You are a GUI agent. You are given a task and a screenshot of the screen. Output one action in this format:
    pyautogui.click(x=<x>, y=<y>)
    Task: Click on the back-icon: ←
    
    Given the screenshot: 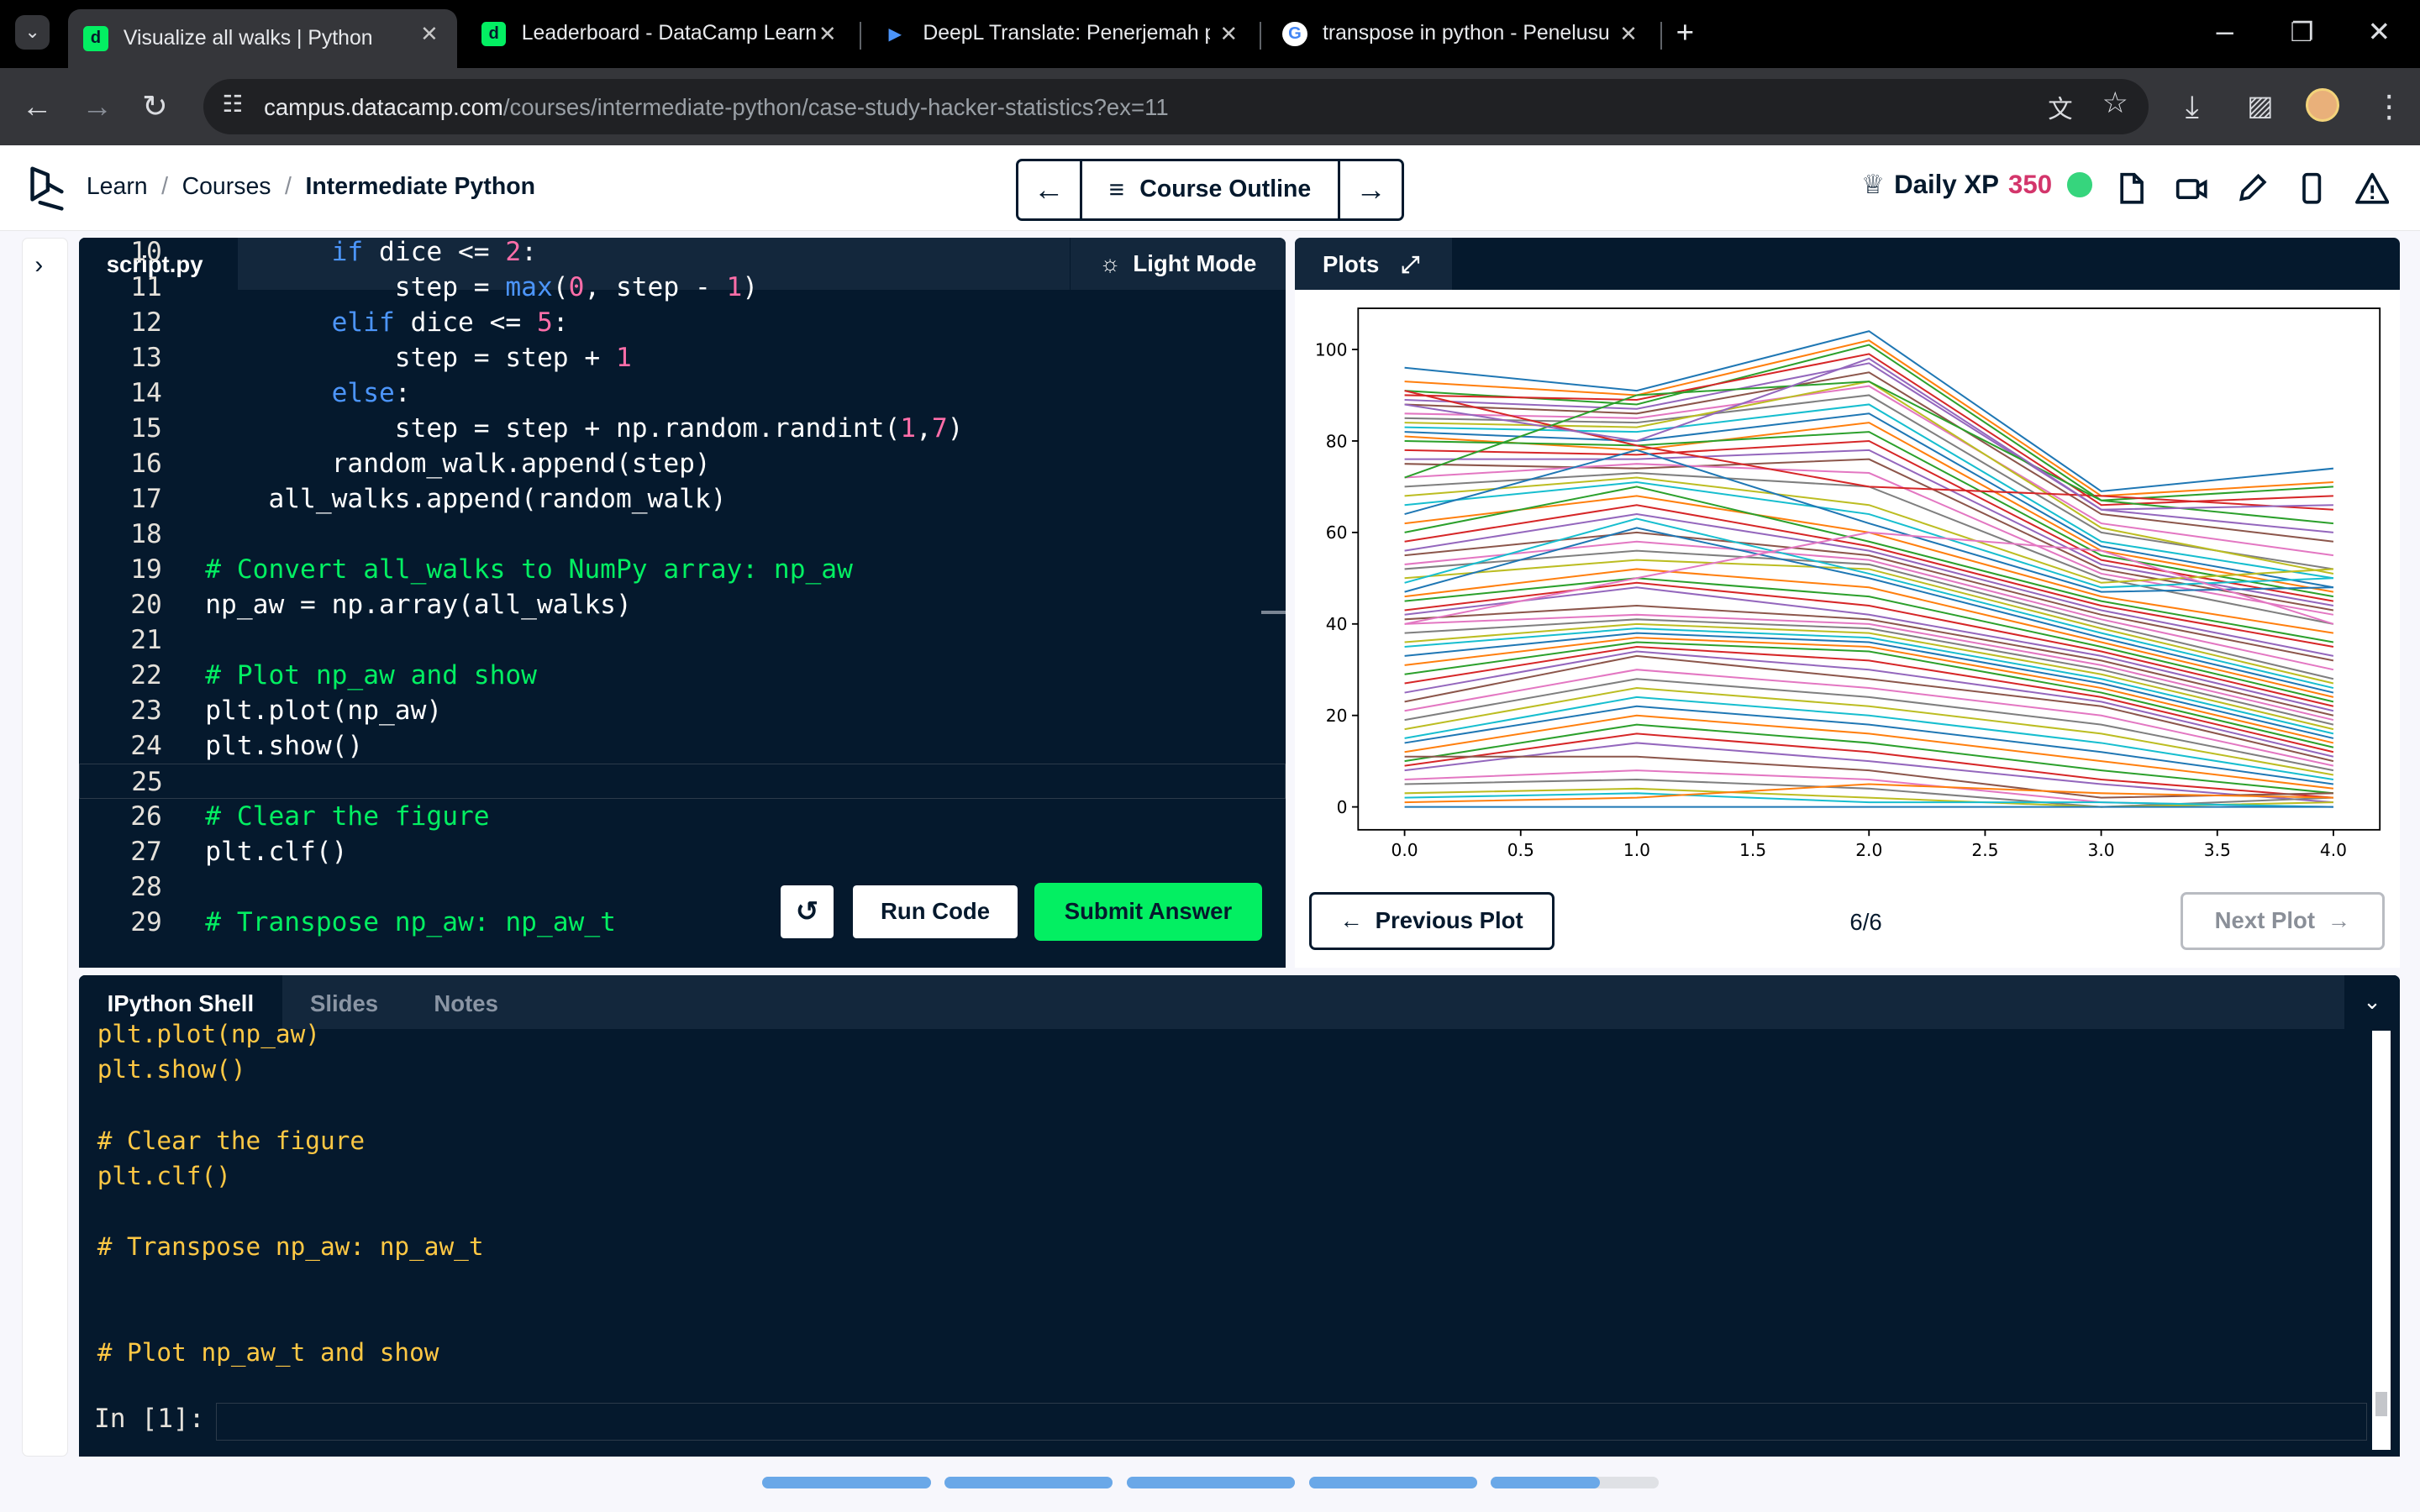 What is the action you would take?
    pyautogui.click(x=37, y=106)
    